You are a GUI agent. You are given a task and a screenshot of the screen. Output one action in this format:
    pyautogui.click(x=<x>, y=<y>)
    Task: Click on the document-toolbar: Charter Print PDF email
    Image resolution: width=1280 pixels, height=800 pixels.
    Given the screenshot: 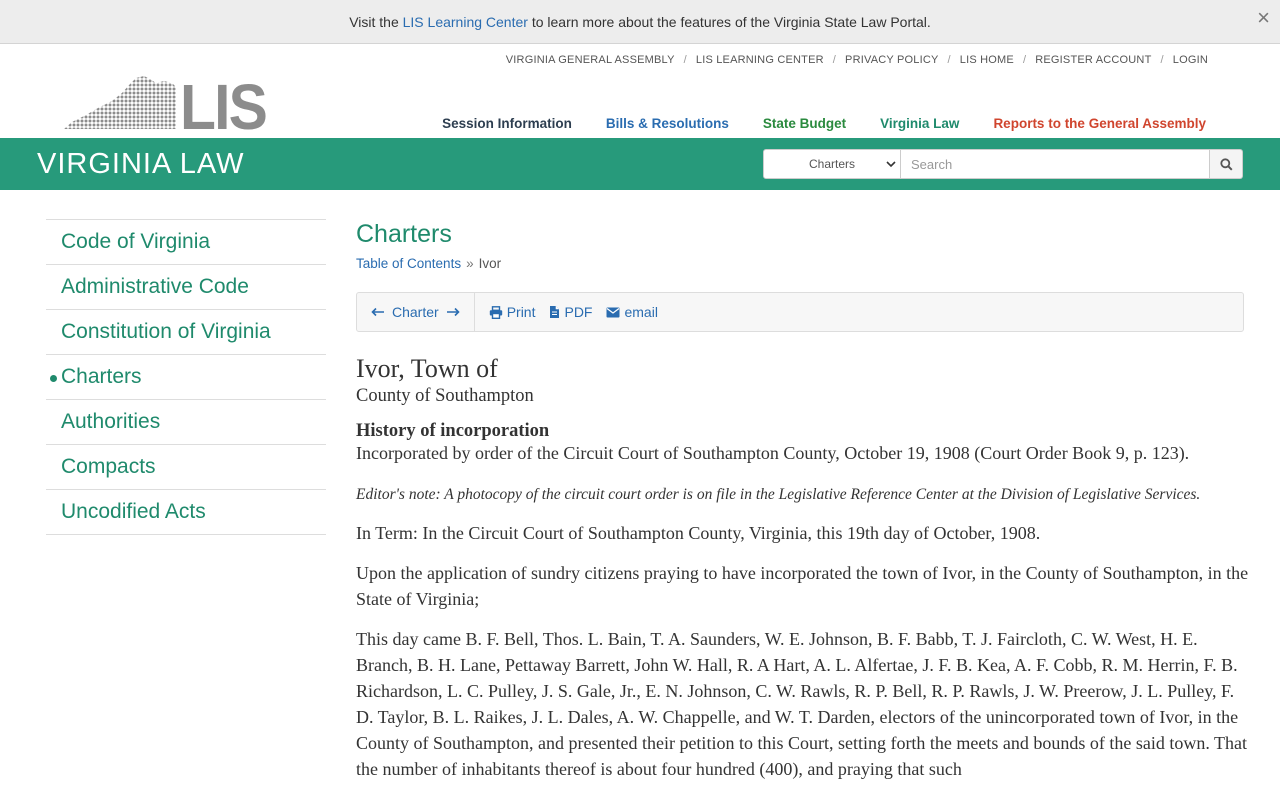 What is the action you would take?
    pyautogui.click(x=800, y=312)
    